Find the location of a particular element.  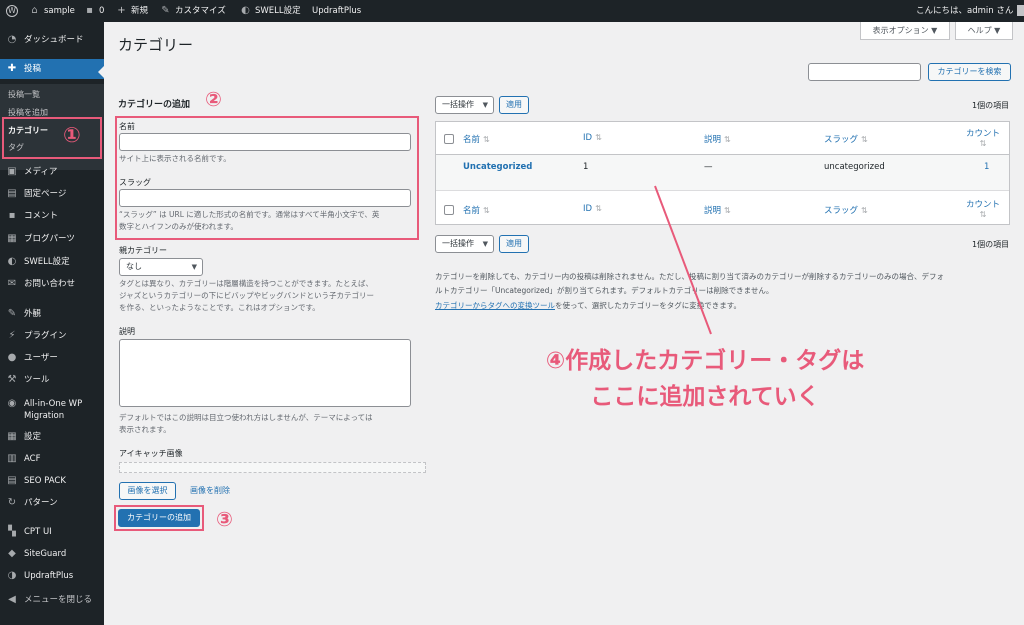

annotation-step-4: ④作成したカテゴリー・タグは ここに追加されていく is located at coordinates (705, 379).